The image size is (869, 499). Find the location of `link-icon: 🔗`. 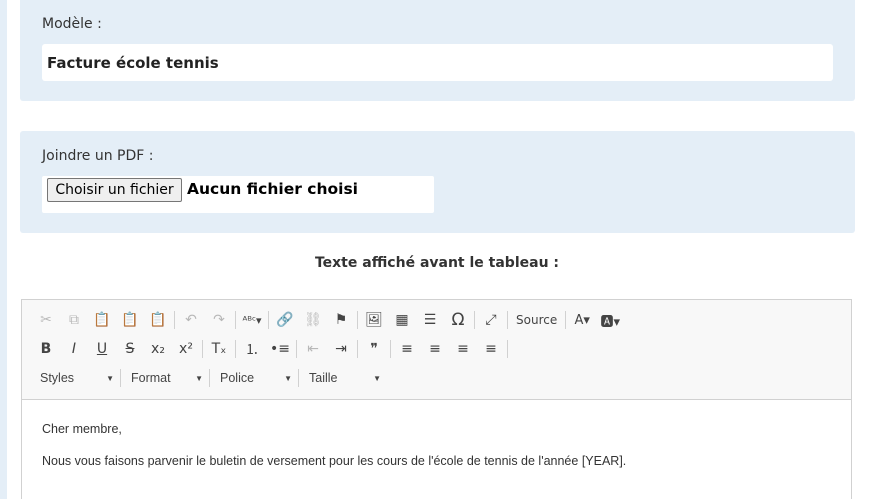

link-icon: 🔗 is located at coordinates (285, 320).